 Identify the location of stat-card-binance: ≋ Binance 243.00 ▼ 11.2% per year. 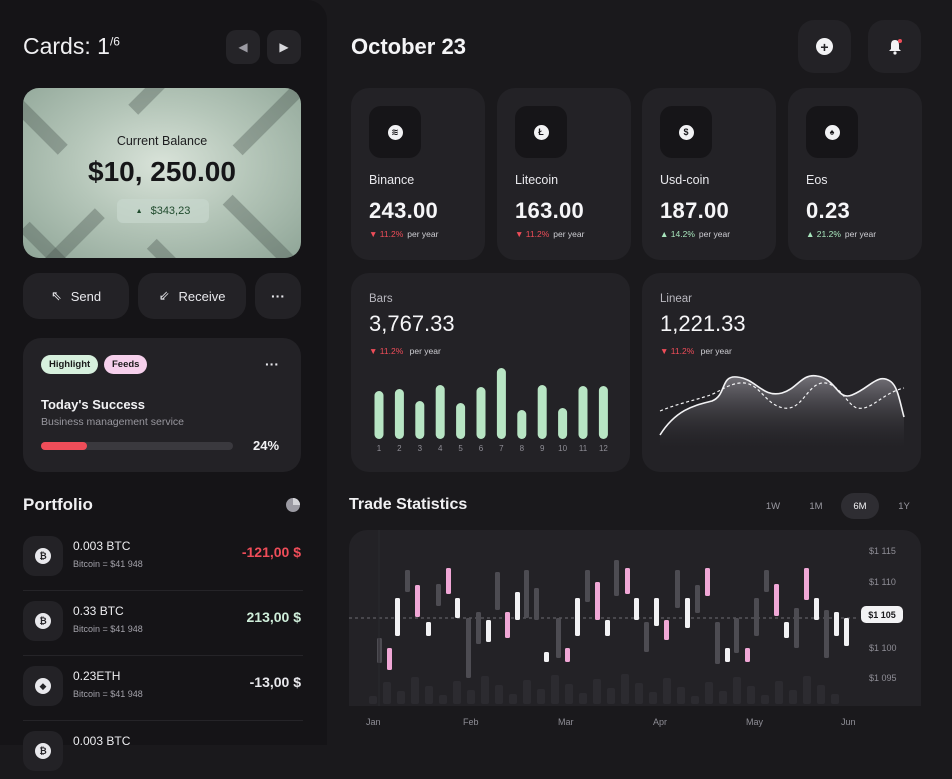
(418, 174).